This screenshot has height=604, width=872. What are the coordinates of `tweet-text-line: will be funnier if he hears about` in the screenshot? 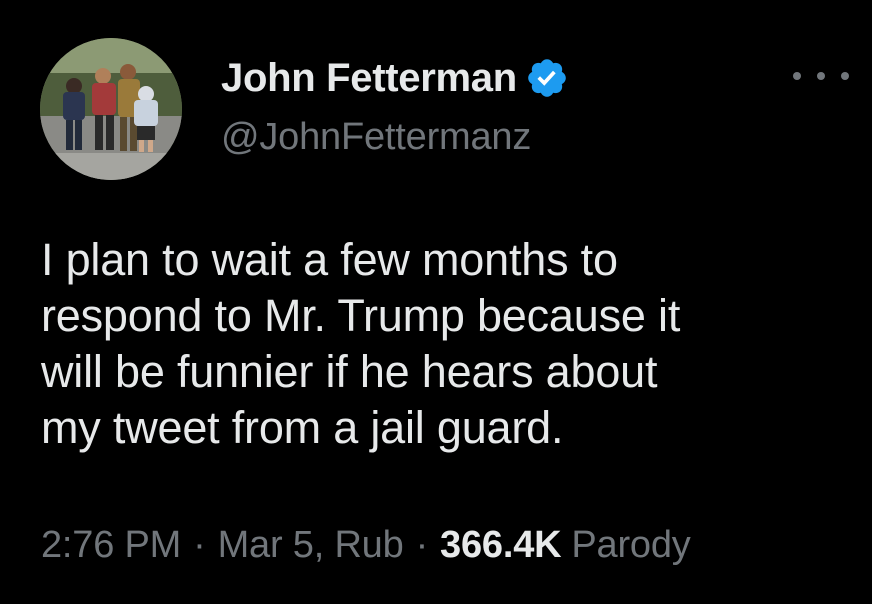 It's located at (349, 371).